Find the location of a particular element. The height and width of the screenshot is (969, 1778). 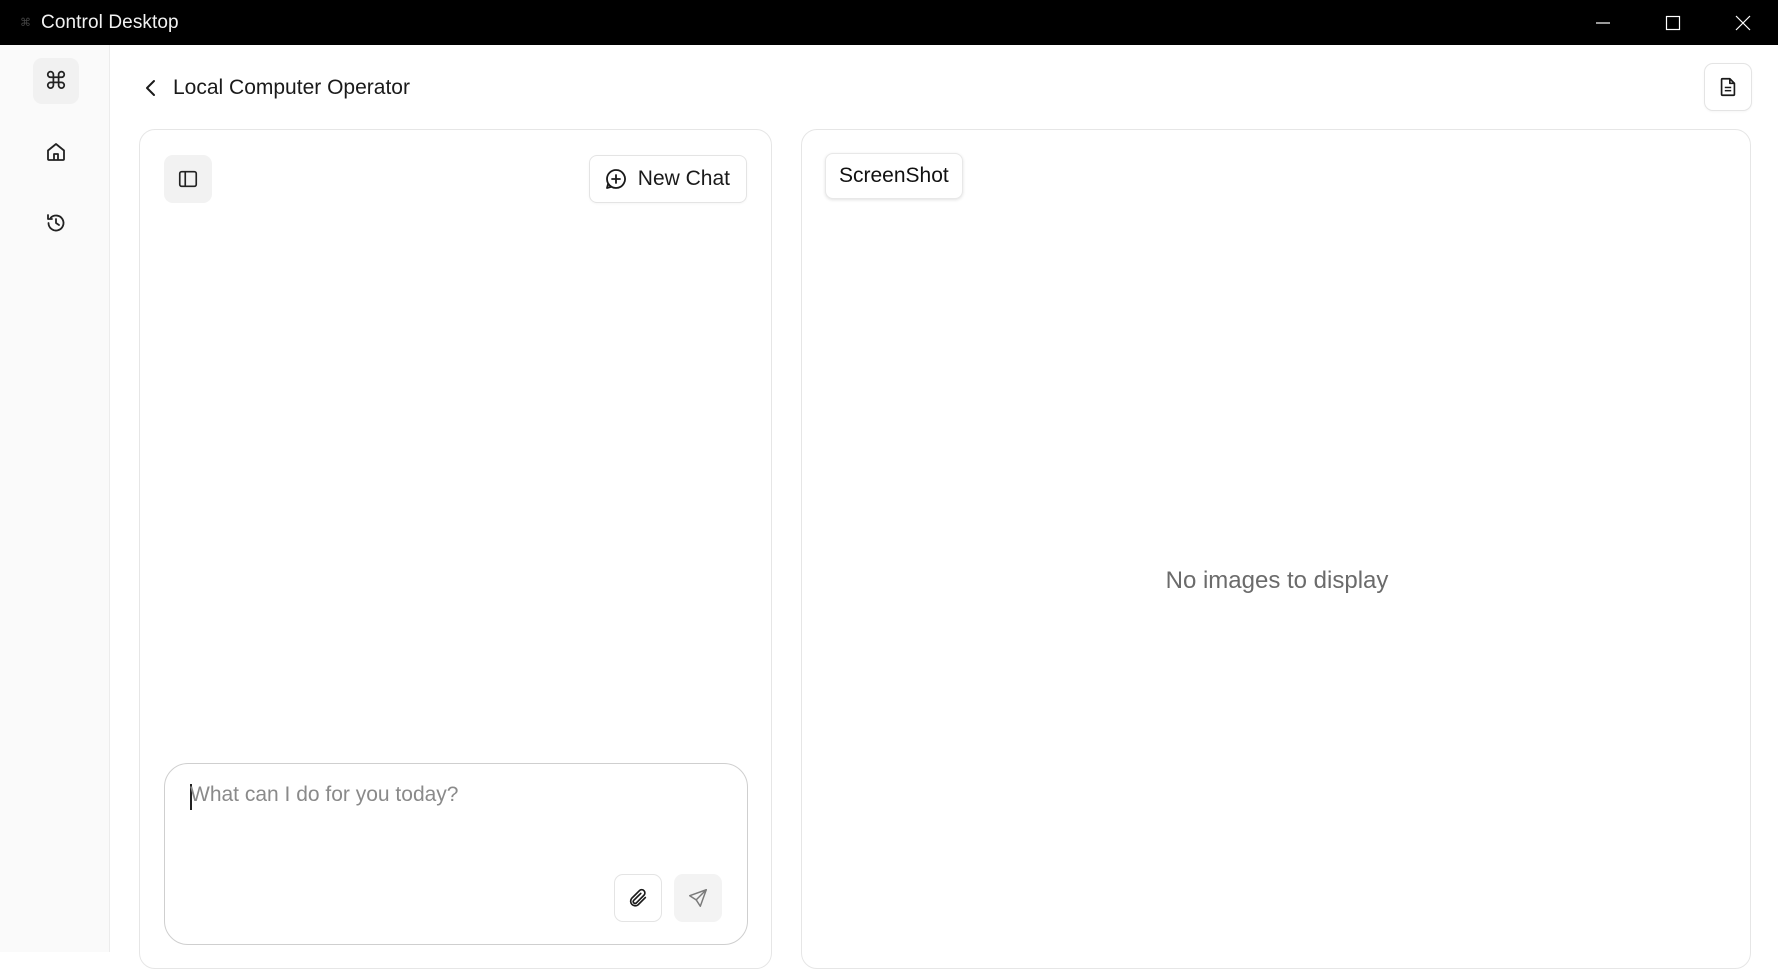

chat-input: What can I do for you today? is located at coordinates (324, 795).